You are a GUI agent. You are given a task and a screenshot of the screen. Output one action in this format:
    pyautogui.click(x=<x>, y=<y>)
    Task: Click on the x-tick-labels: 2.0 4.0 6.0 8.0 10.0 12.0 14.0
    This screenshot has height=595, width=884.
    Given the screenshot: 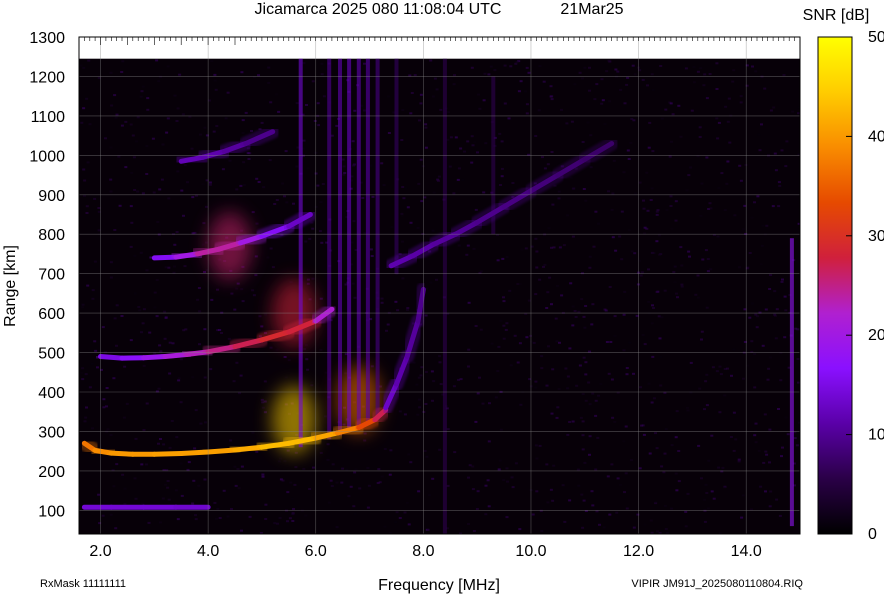 What is the action you would take?
    pyautogui.click(x=425, y=551)
    